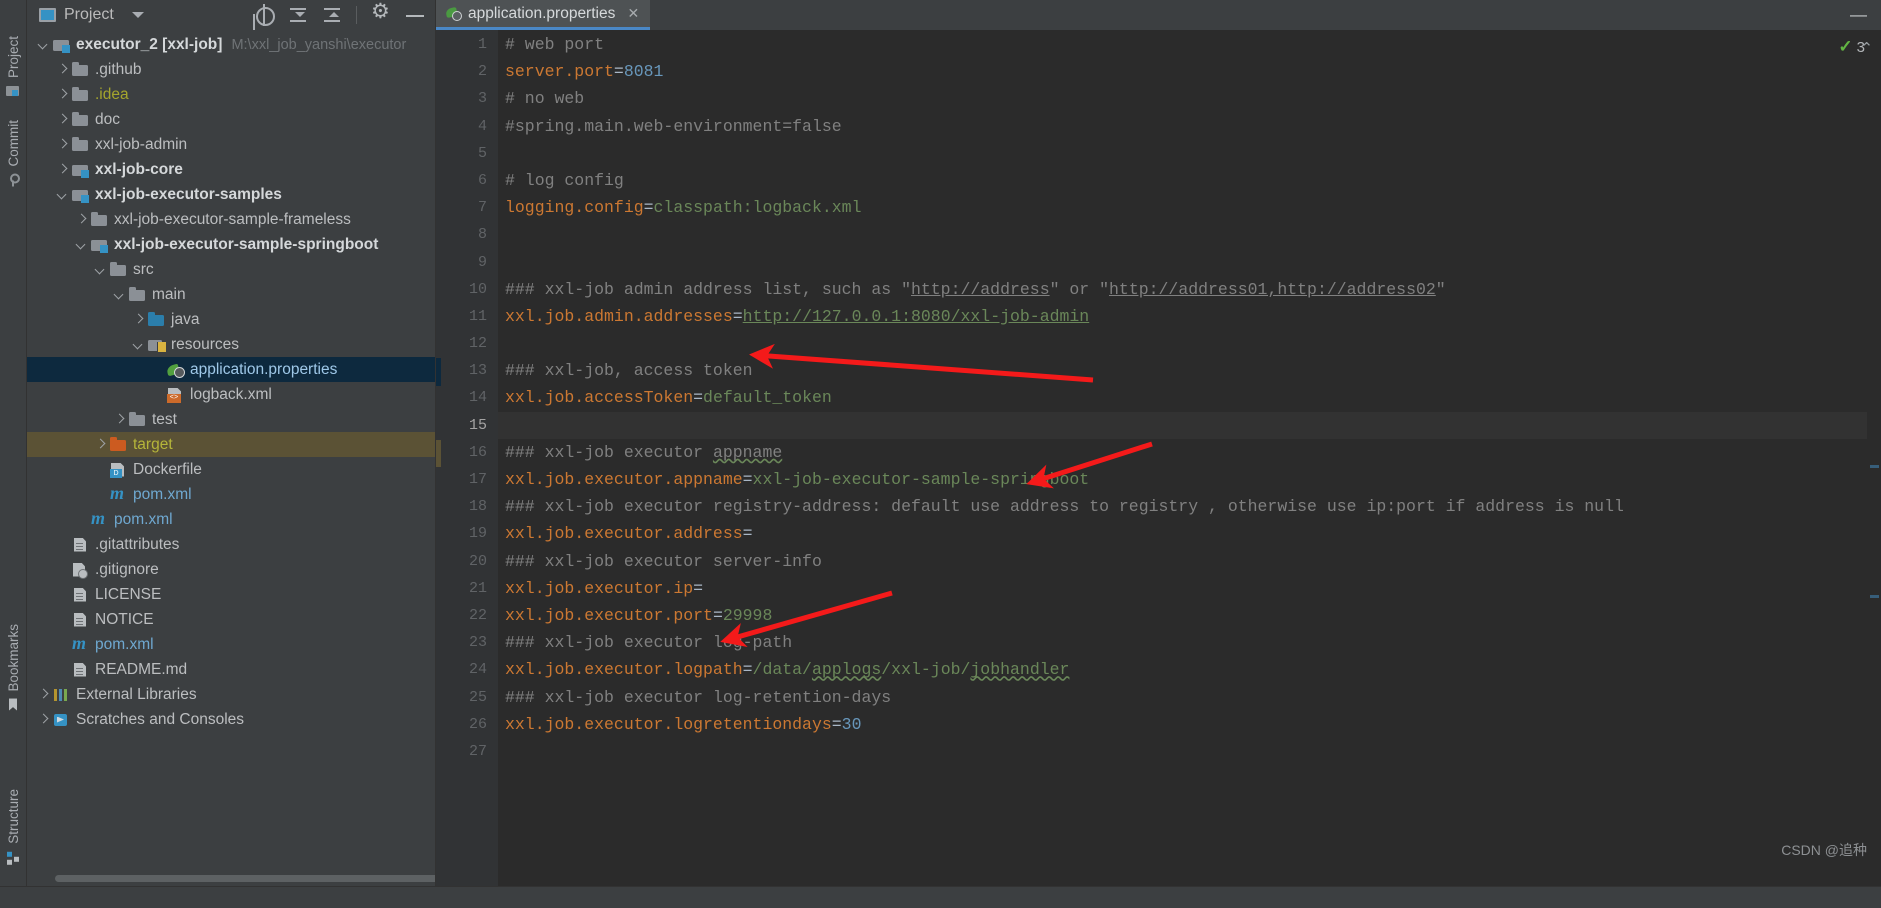 The image size is (1881, 908). What do you see at coordinates (415, 15) in the screenshot?
I see `hide-icon` at bounding box center [415, 15].